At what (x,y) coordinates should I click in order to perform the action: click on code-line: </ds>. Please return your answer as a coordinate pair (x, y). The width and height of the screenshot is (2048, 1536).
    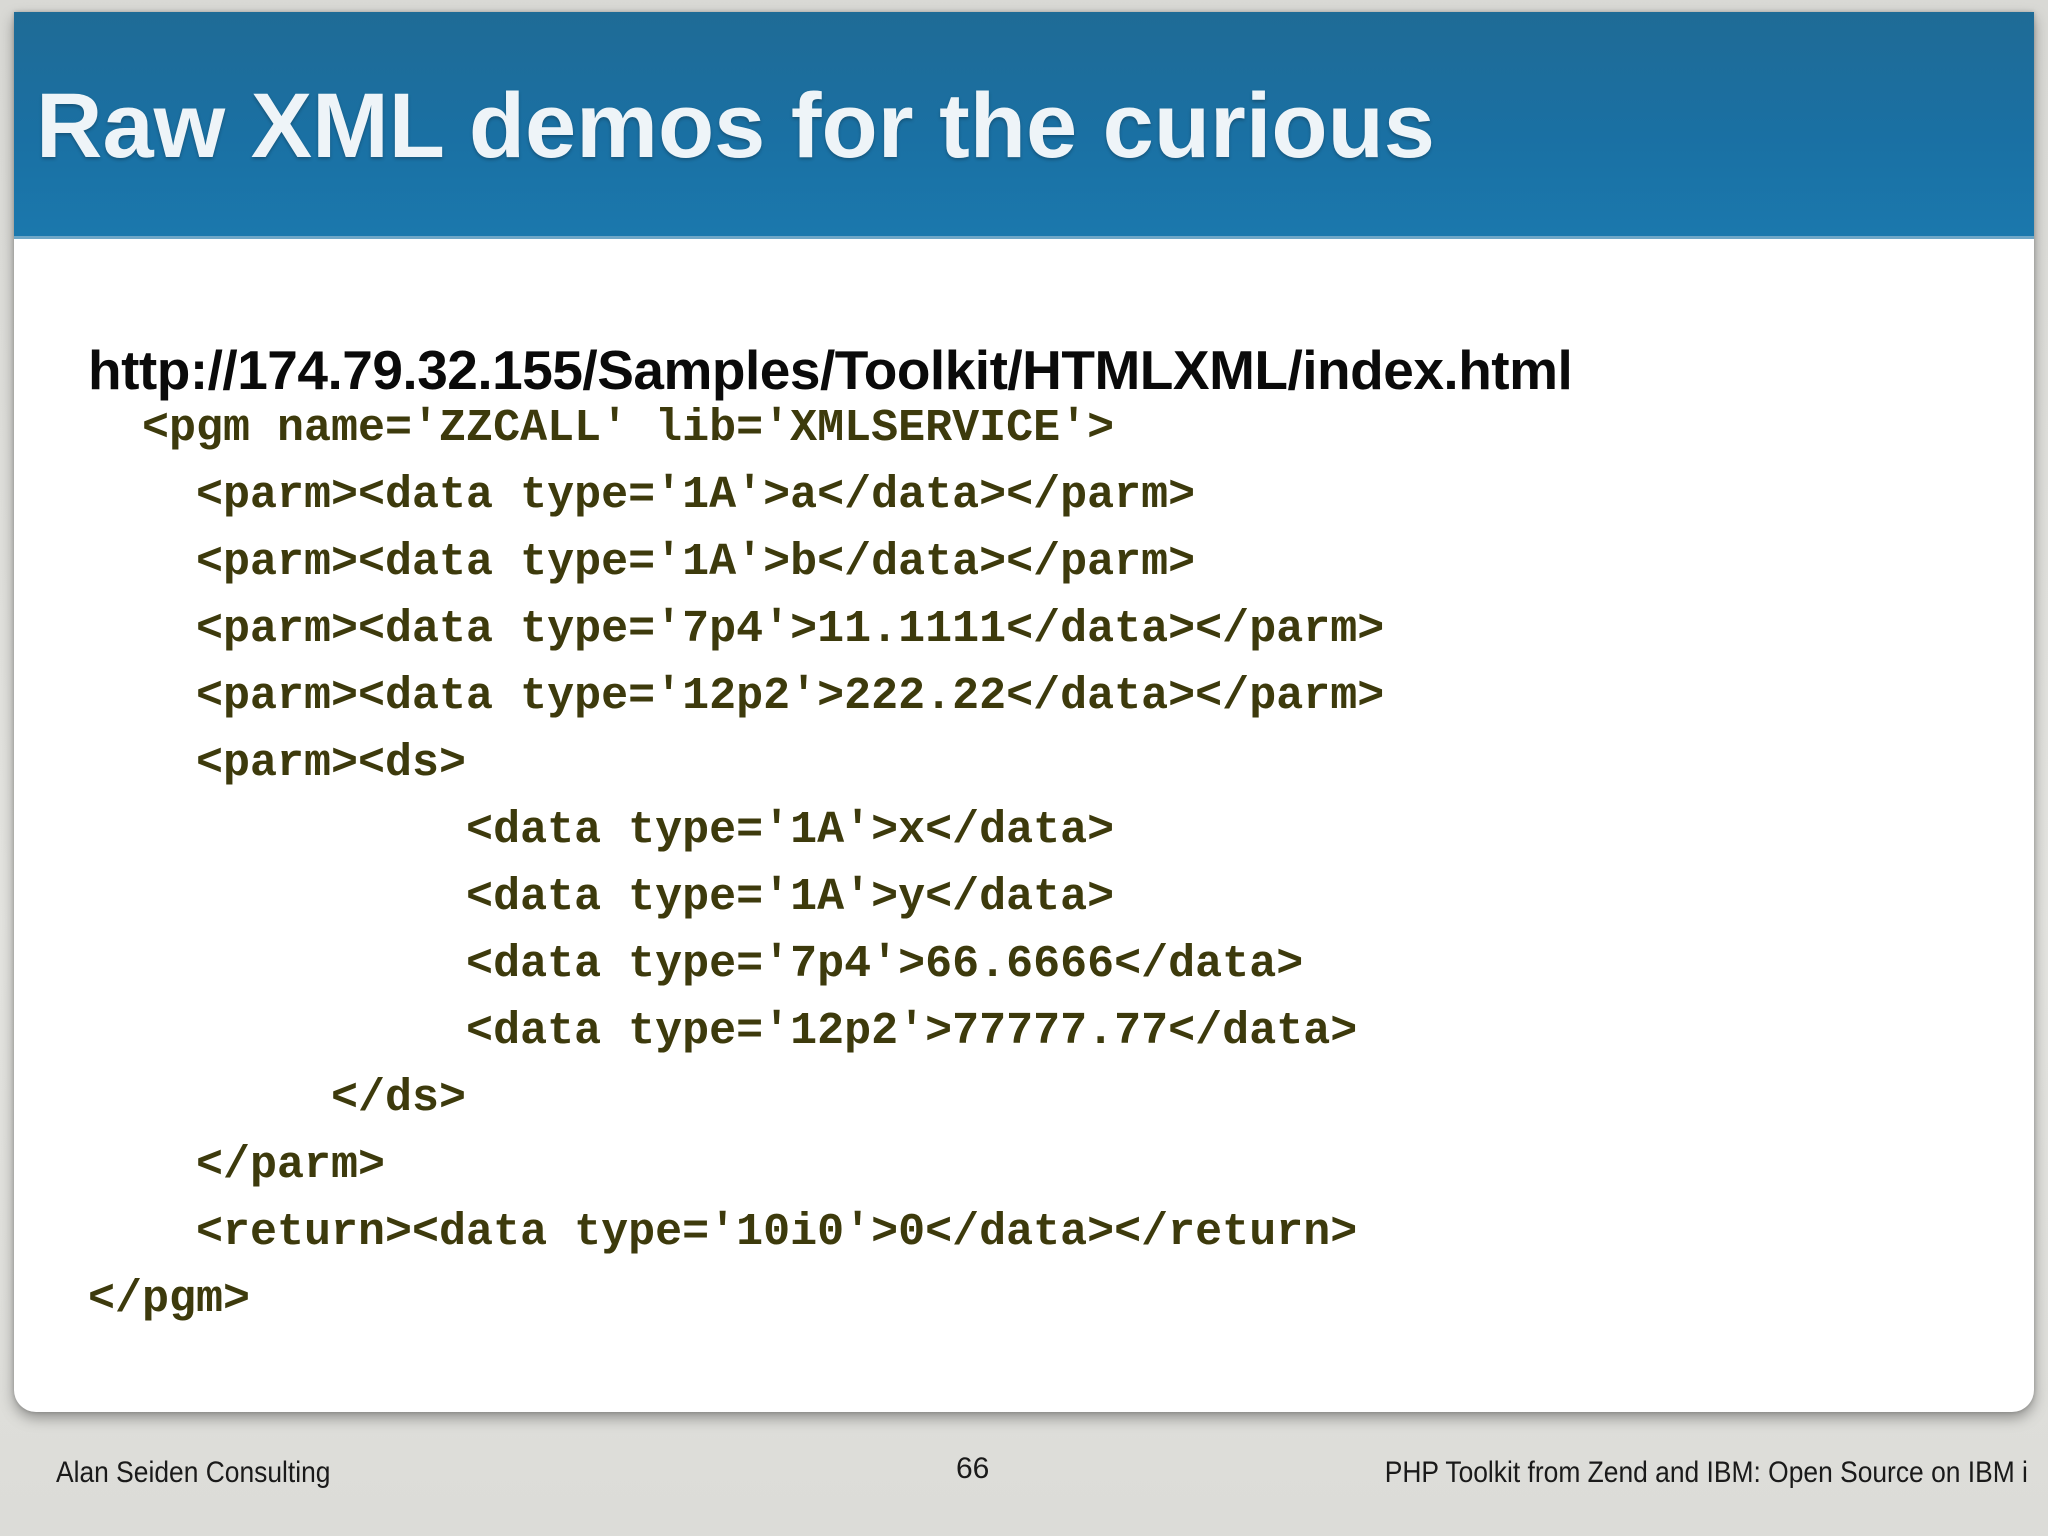
    Looking at the image, I should click on (277, 1098).